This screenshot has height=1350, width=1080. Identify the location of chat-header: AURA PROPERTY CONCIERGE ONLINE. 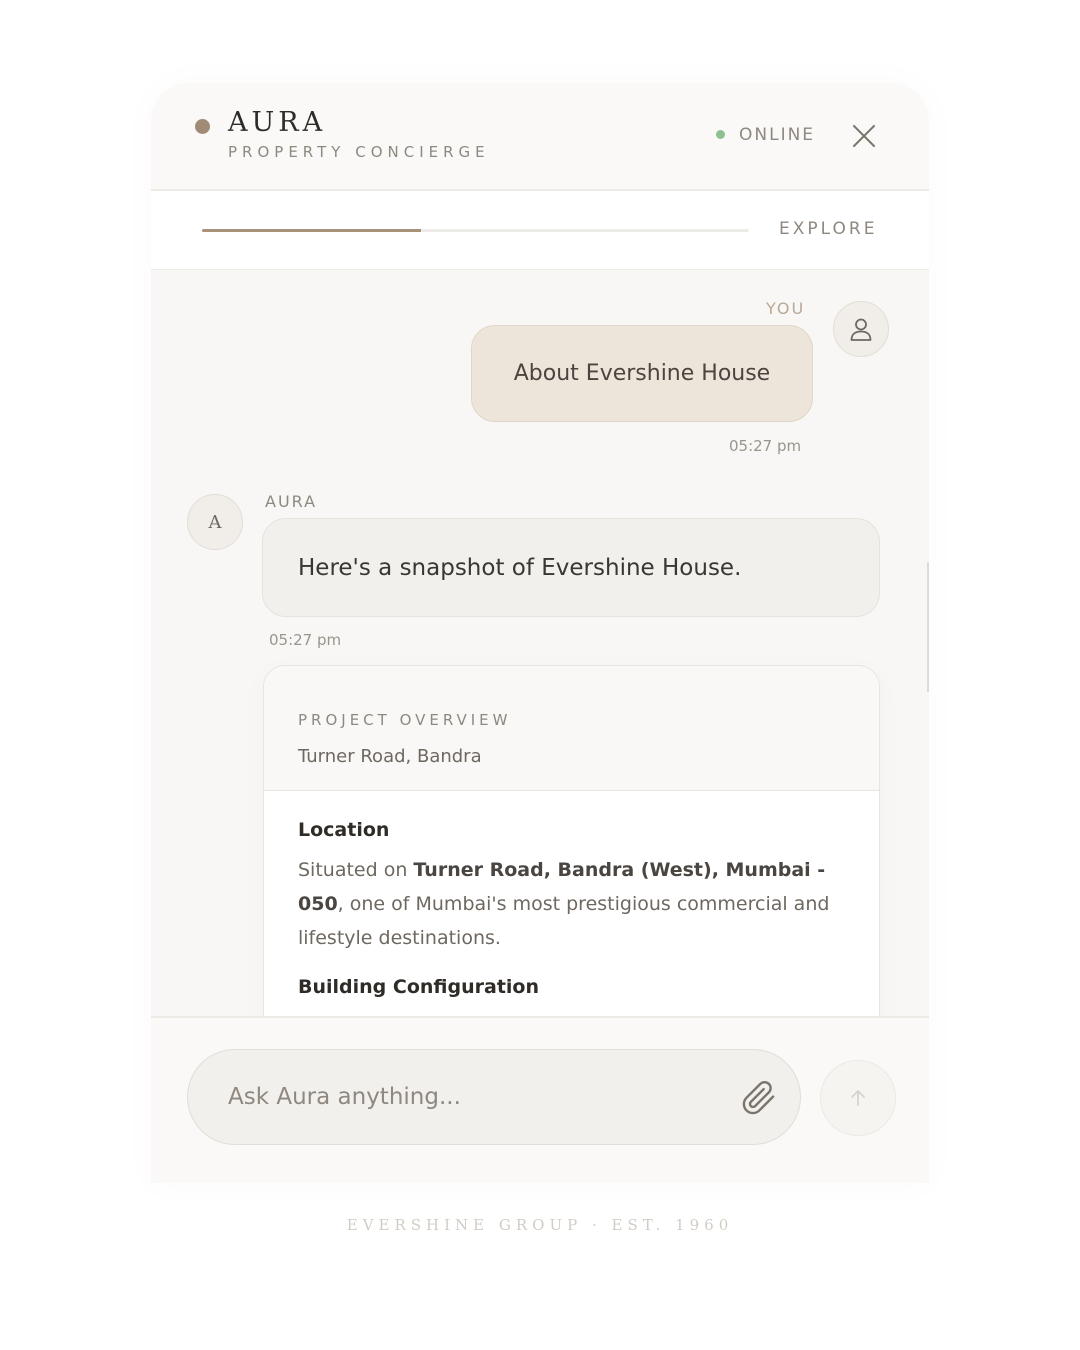
(540, 137).